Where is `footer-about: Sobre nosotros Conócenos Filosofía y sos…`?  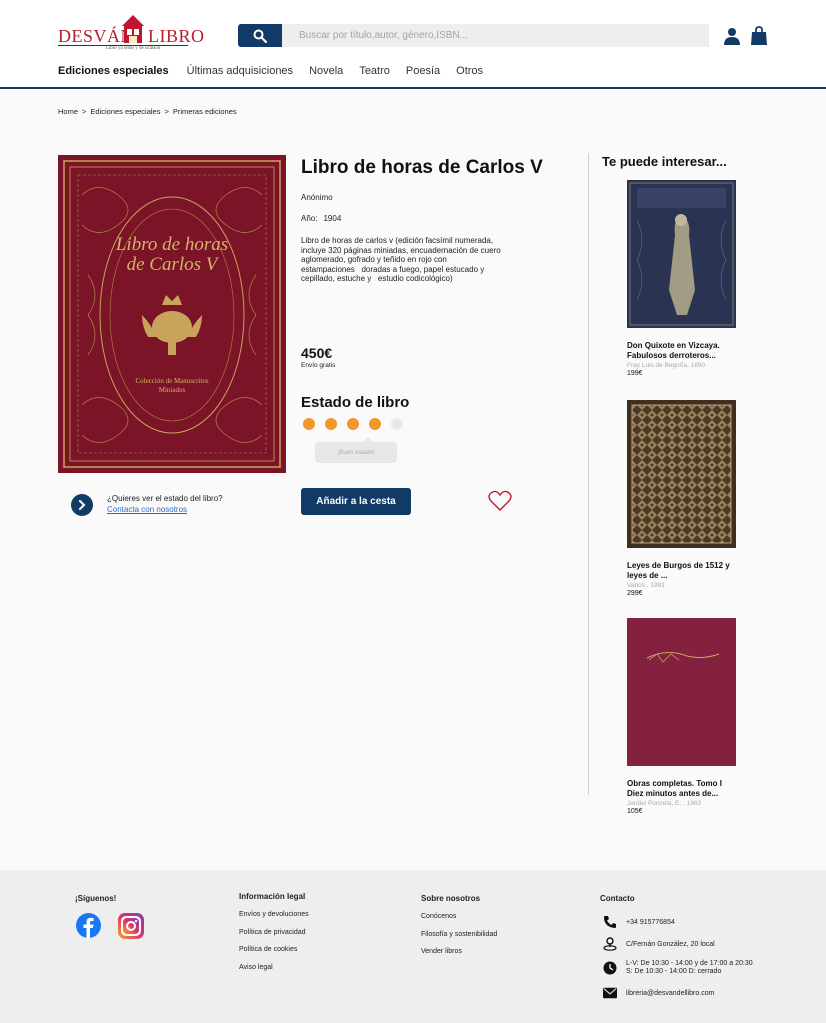
footer-about: Sobre nosotros Conócenos Filosofía y sos… is located at coordinates (459, 930).